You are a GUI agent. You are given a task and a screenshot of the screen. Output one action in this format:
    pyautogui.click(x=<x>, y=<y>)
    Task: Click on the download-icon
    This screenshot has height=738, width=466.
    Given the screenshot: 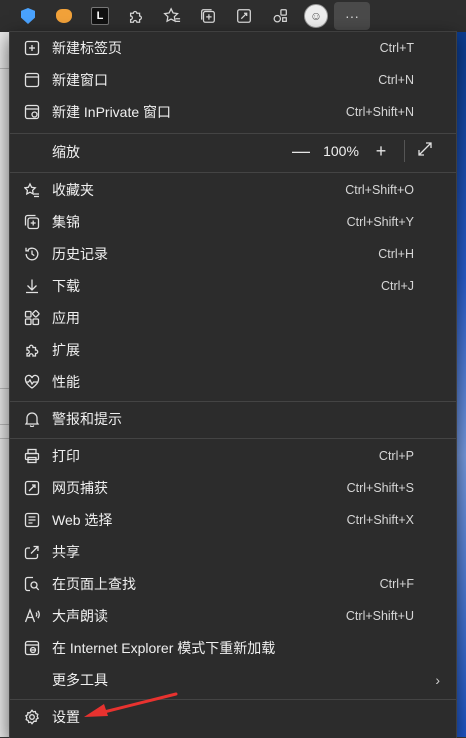 What is the action you would take?
    pyautogui.click(x=32, y=286)
    